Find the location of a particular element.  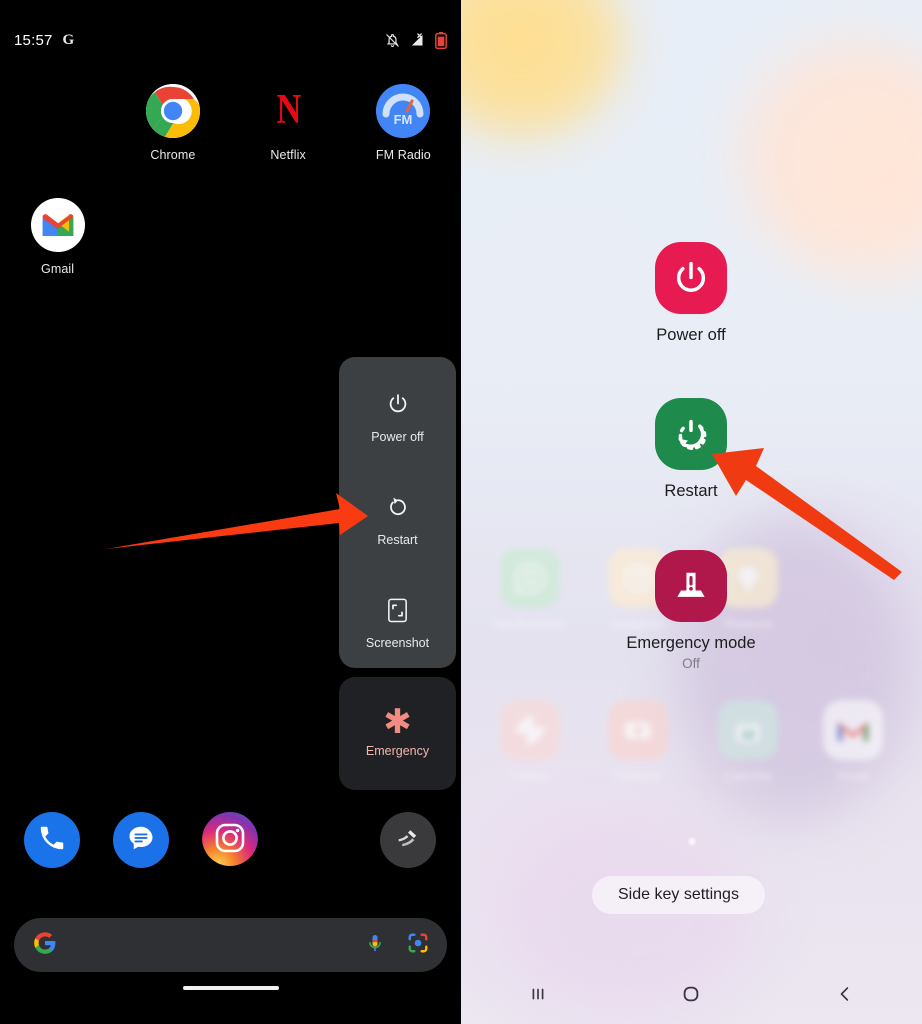

notifications-muted-icon is located at coordinates (392, 40).